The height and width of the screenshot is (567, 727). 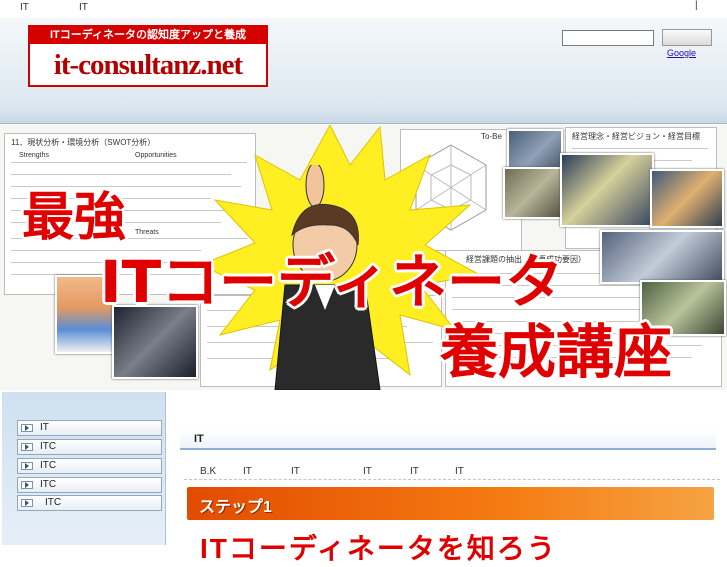 What do you see at coordinates (44, 427) in the screenshot?
I see `sidebar-item-label: IT` at bounding box center [44, 427].